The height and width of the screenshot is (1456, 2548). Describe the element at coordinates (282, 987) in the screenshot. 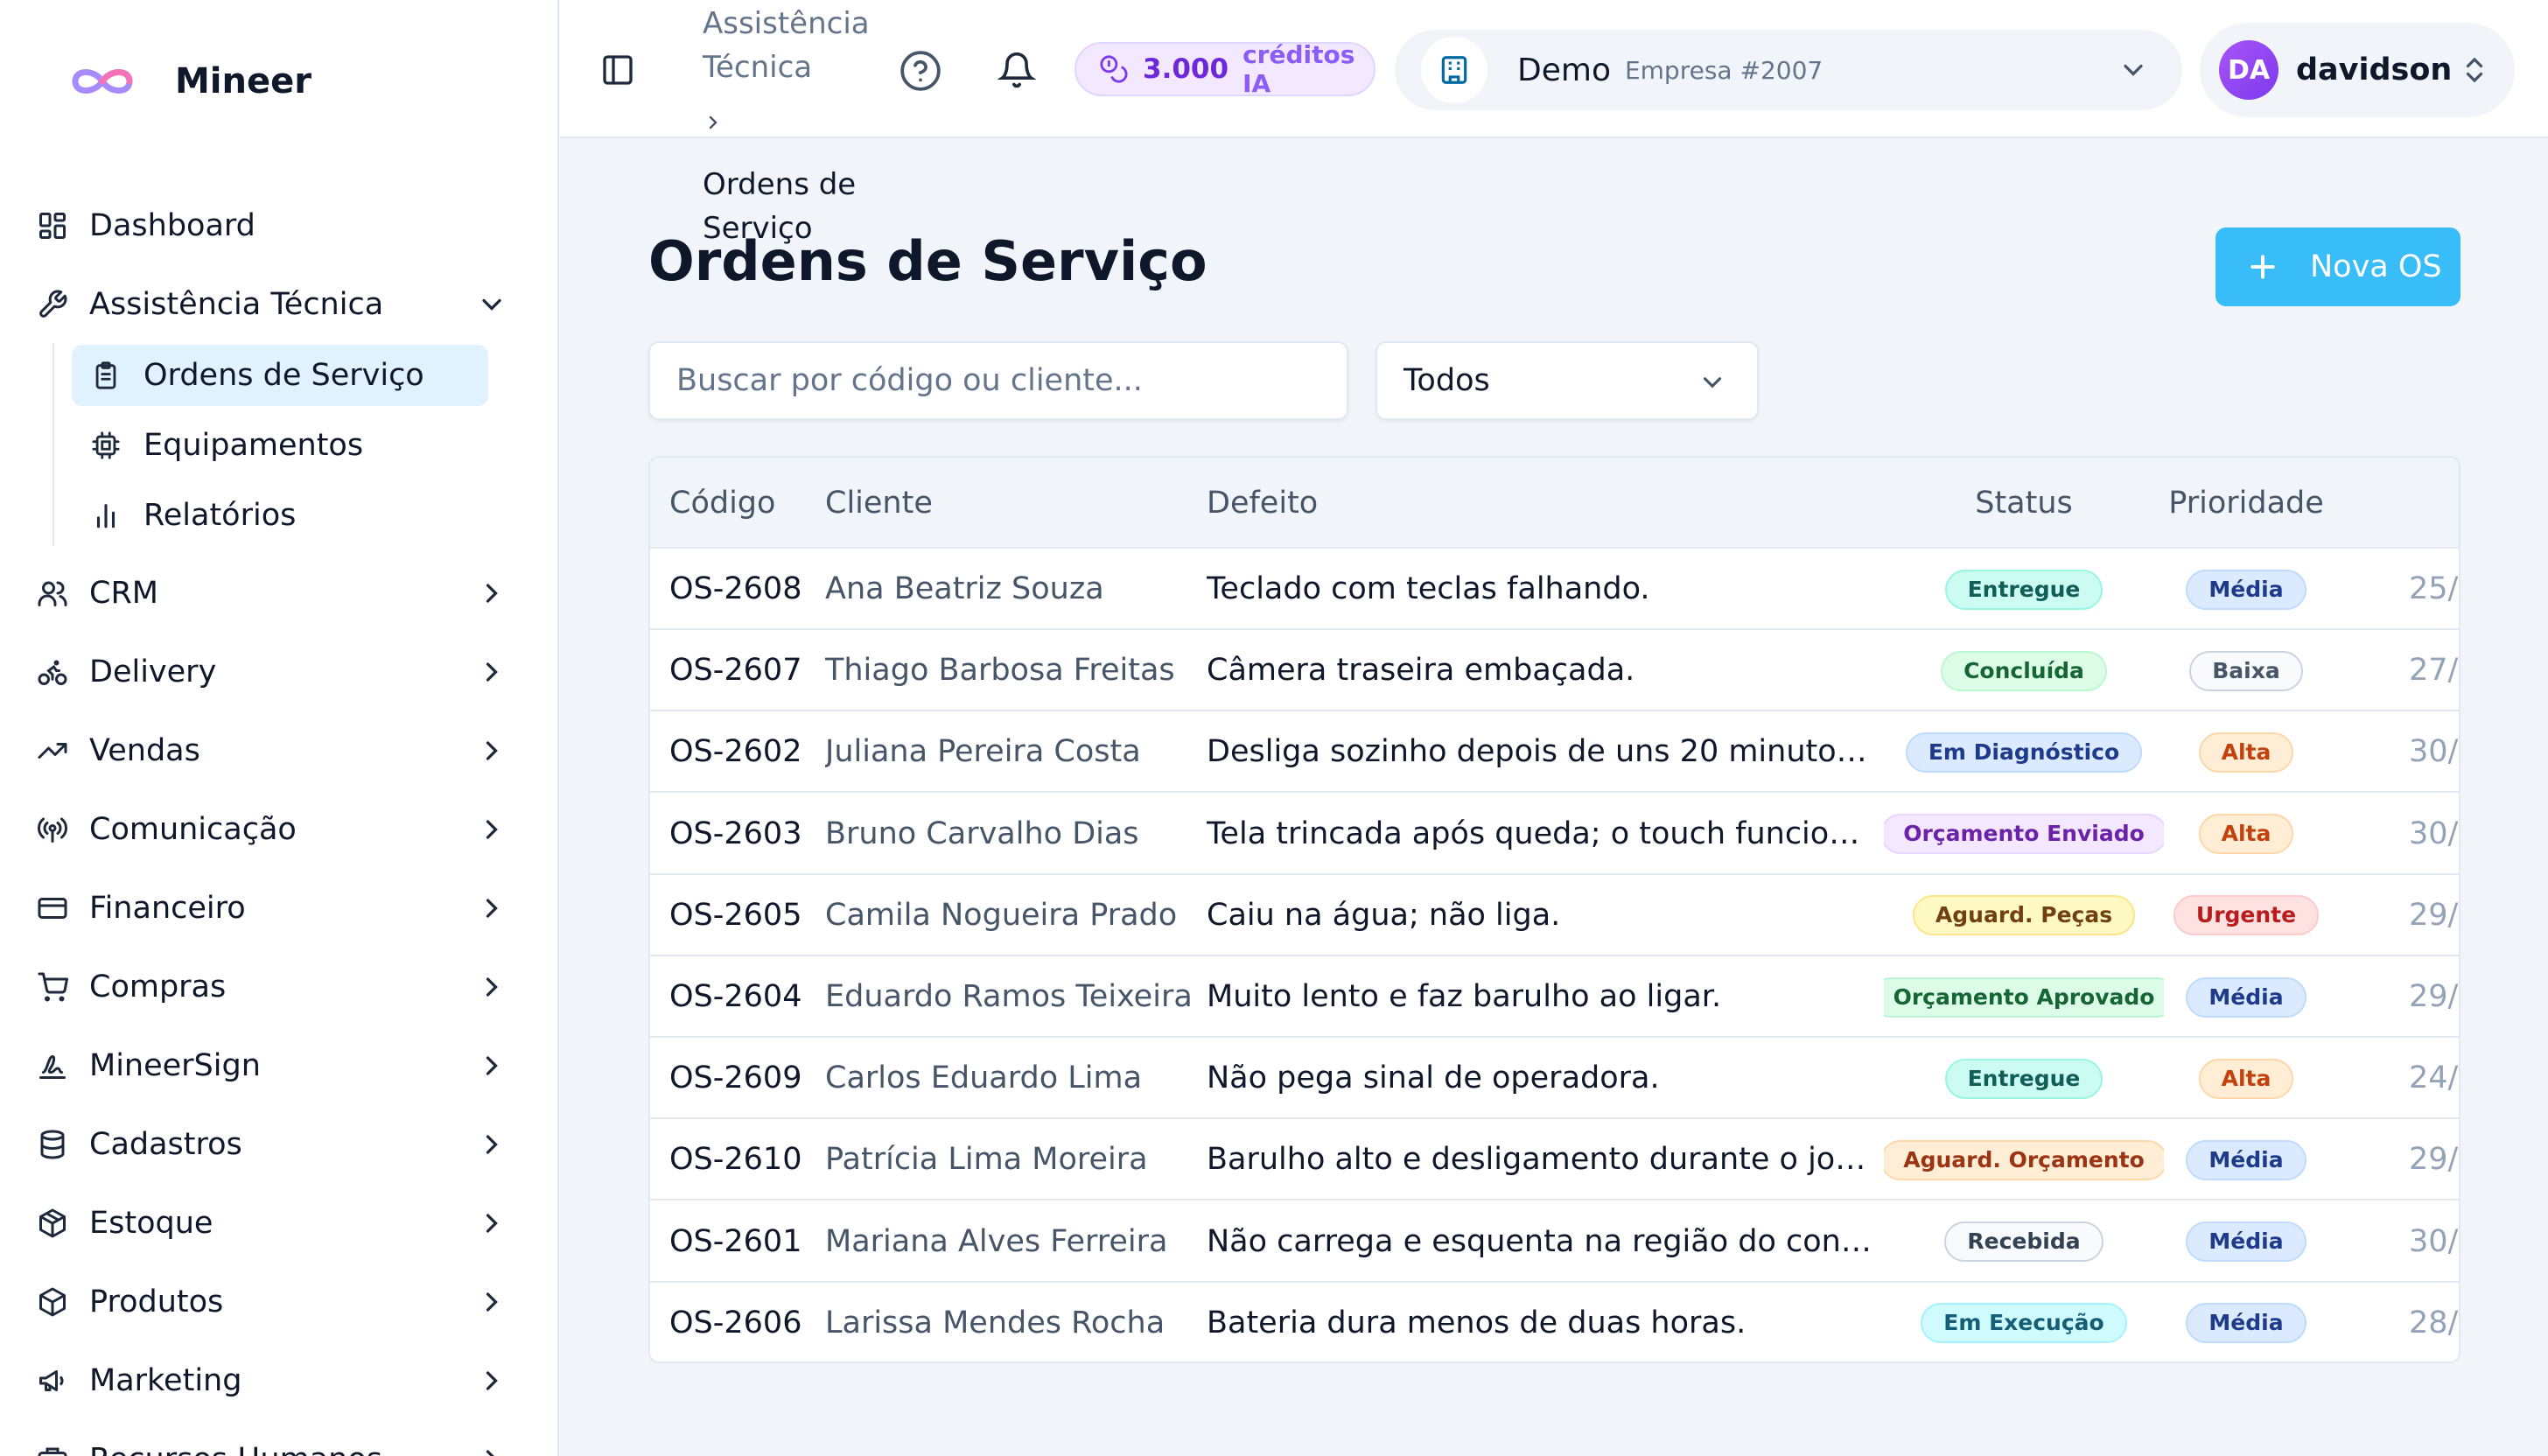

I see `sidebar-item-compras: Compras` at that location.